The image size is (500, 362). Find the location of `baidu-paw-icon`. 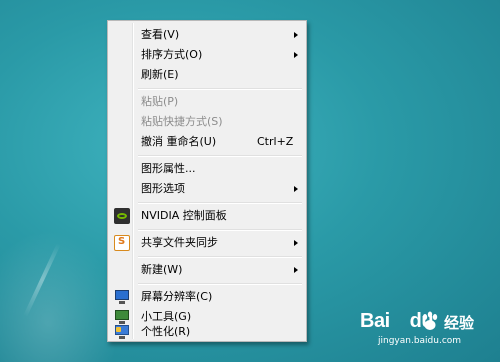

baidu-paw-icon is located at coordinates (430, 320).